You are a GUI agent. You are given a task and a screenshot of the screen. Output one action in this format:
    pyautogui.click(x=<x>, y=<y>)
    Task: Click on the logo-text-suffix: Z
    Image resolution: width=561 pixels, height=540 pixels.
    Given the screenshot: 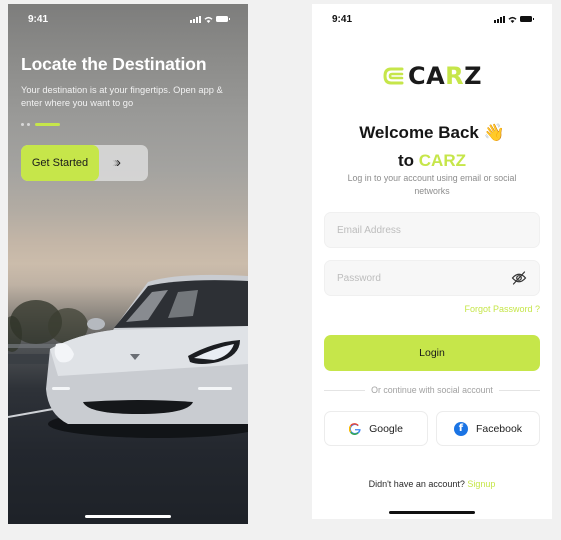 What is the action you would take?
    pyautogui.click(x=473, y=76)
    